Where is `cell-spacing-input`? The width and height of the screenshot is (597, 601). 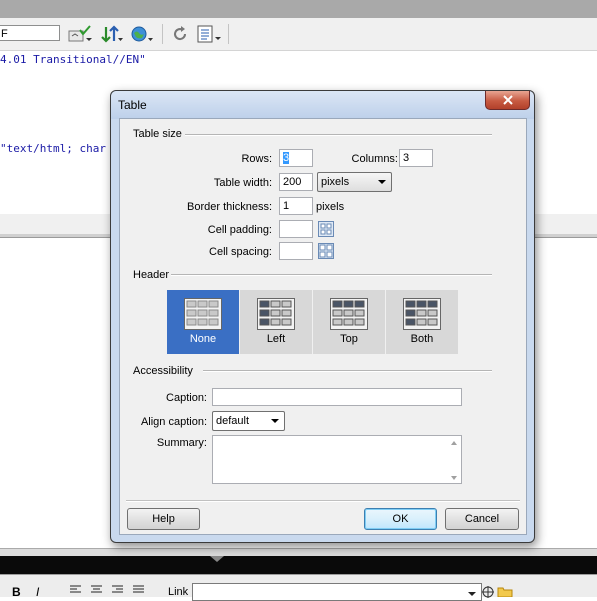 cell-spacing-input is located at coordinates (296, 251).